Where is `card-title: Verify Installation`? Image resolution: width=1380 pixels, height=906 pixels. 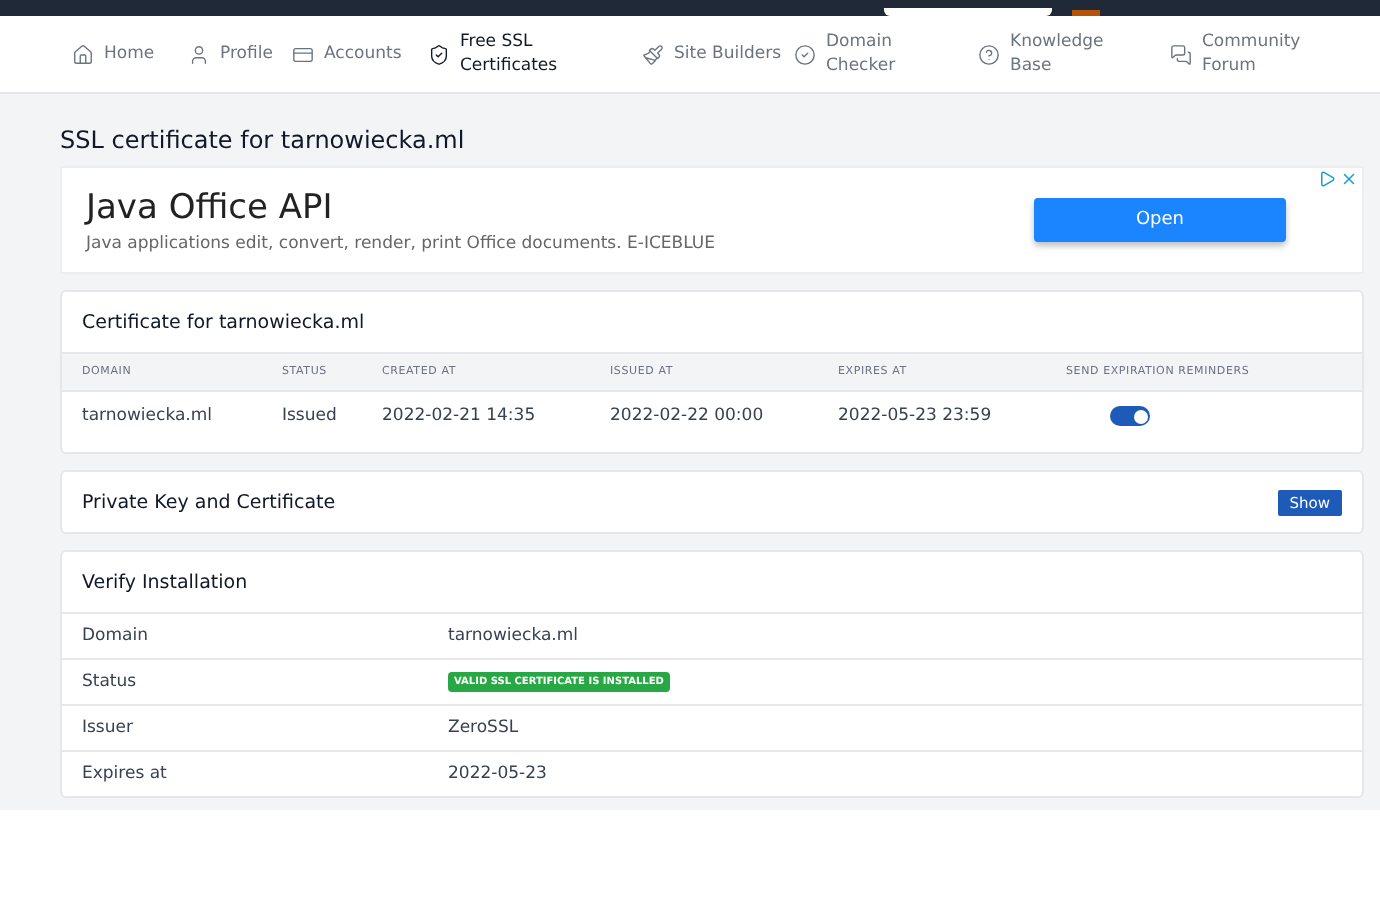
card-title: Verify Installation is located at coordinates (165, 582).